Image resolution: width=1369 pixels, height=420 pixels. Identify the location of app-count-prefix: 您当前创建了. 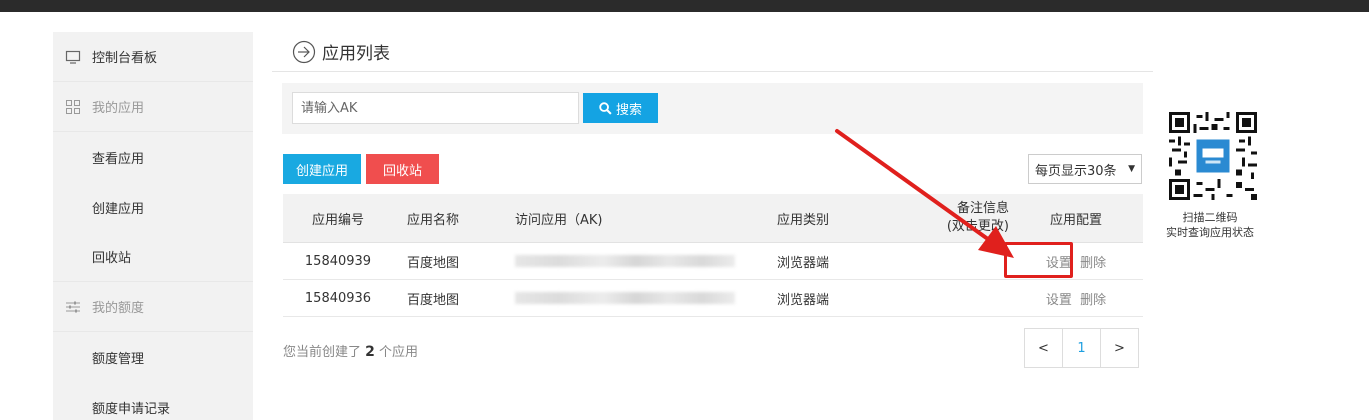
(322, 352).